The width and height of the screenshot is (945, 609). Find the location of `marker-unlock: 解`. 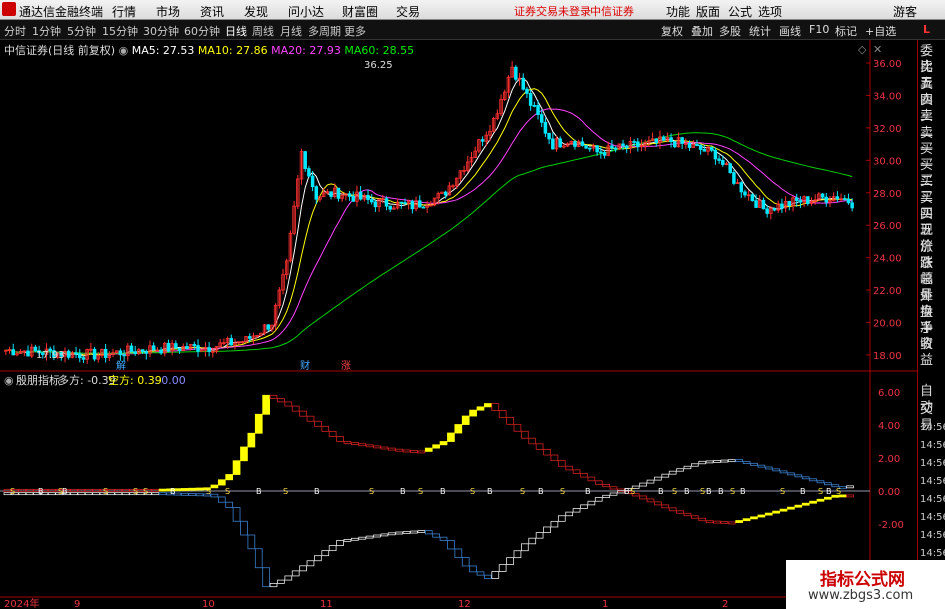

marker-unlock: 解 is located at coordinates (121, 365).